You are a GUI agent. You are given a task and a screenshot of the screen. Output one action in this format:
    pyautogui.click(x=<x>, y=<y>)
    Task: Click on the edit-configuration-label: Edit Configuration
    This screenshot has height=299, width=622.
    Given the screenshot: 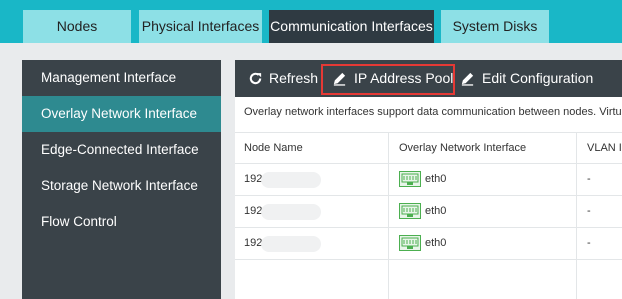 What is the action you would take?
    pyautogui.click(x=538, y=78)
    